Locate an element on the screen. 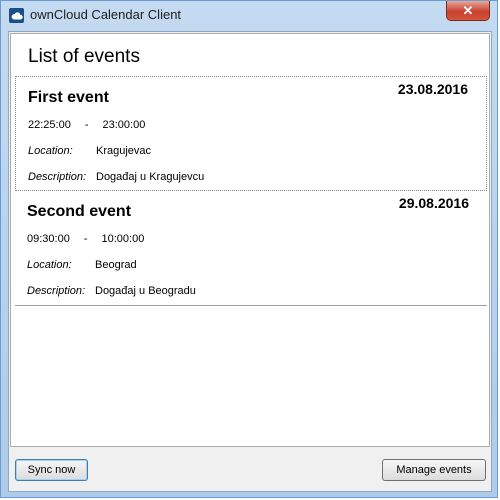 This screenshot has height=500, width=500. event-description-row: Description: Događaj u Kragujevcu is located at coordinates (116, 177).